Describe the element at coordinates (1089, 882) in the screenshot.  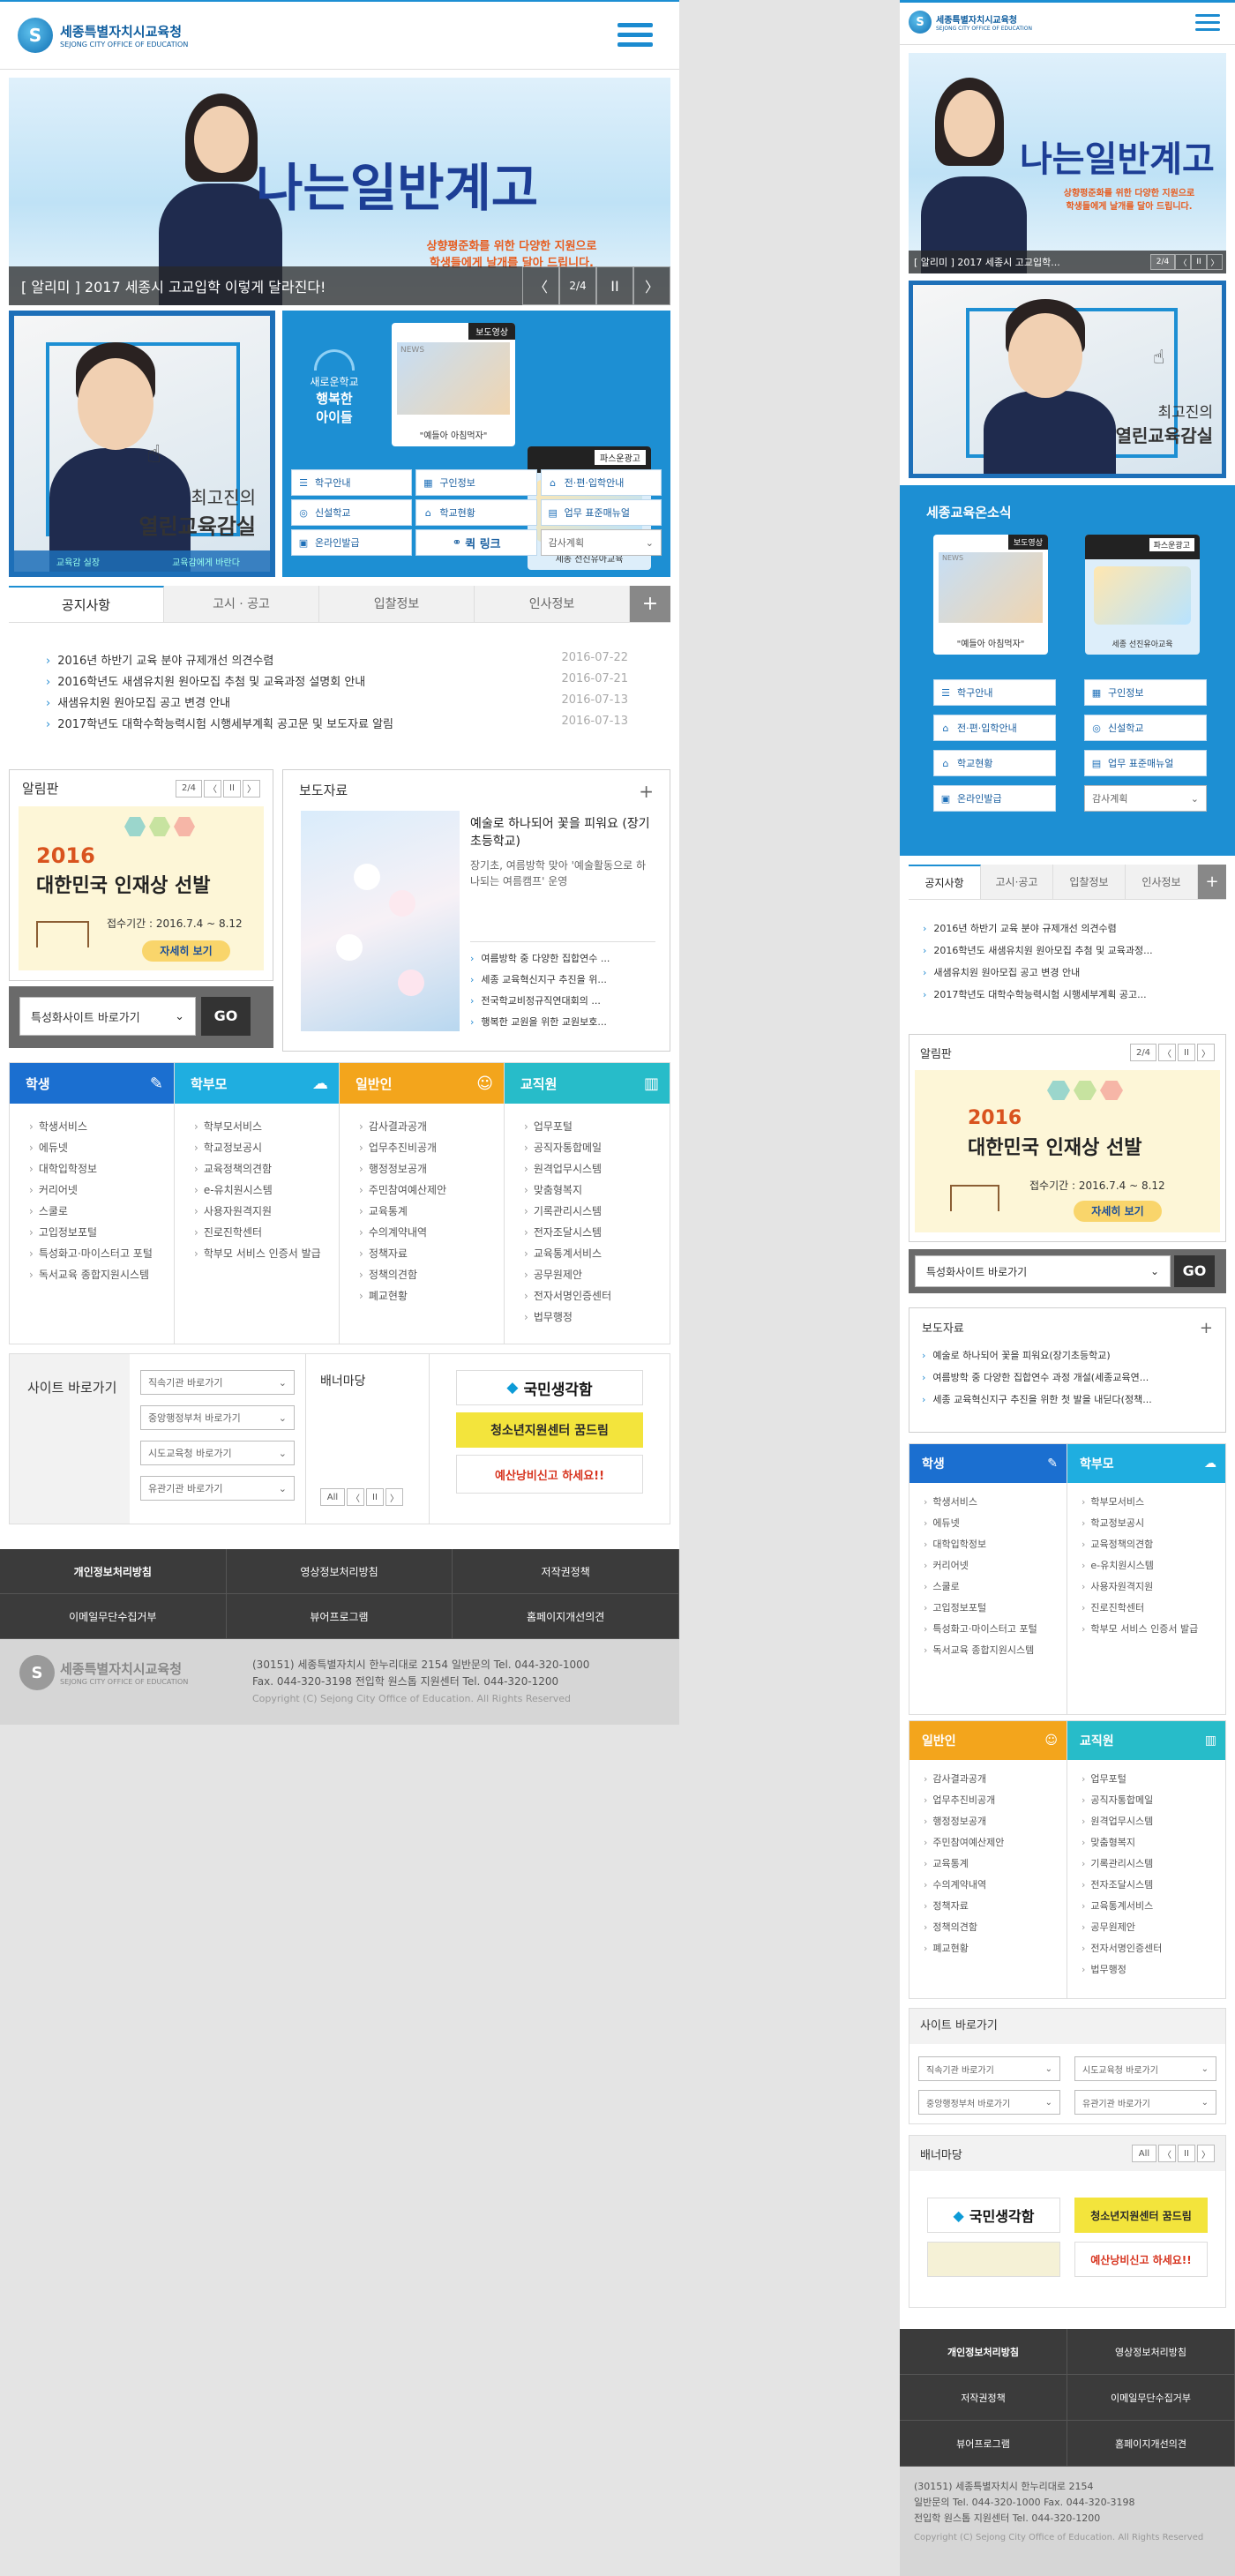
I see `tab-bidding: 입찰정보` at that location.